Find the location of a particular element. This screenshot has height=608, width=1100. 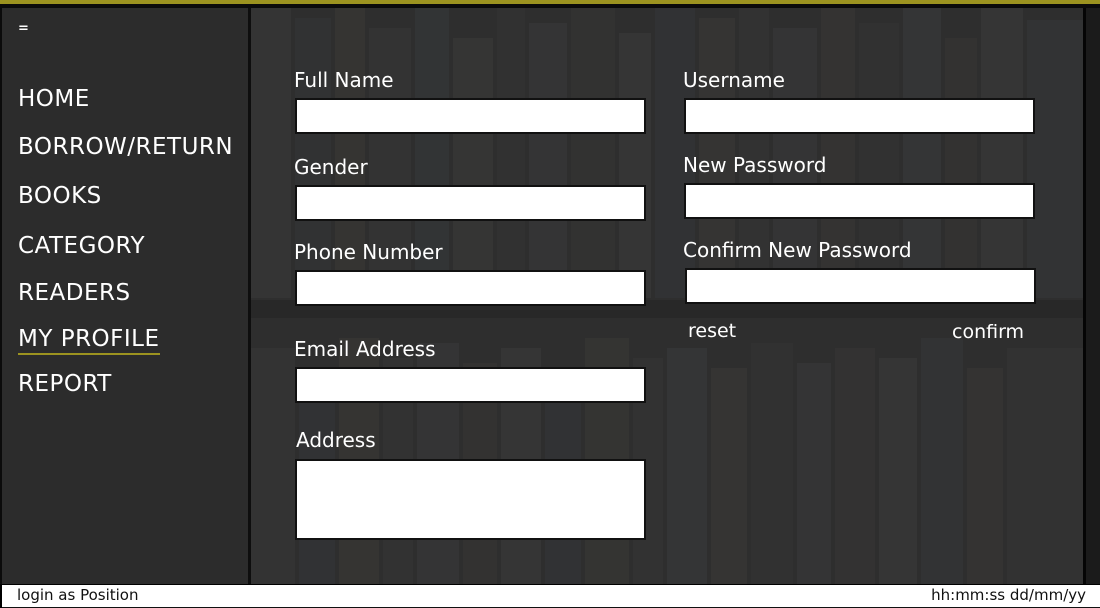

username-label: Username is located at coordinates (734, 80).